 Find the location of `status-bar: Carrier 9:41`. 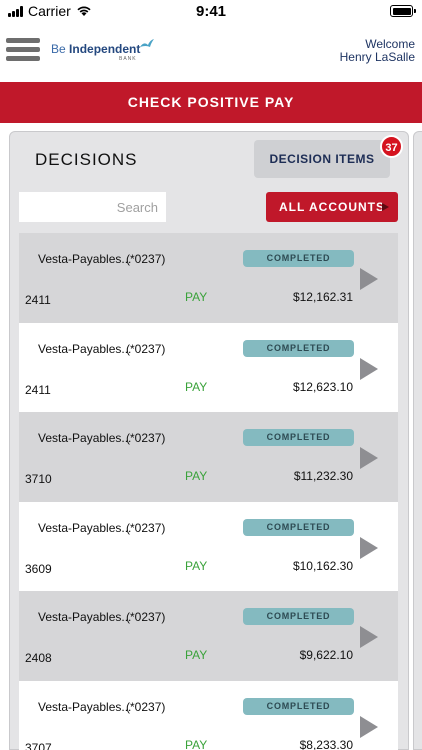

status-bar: Carrier 9:41 is located at coordinates (211, 11).